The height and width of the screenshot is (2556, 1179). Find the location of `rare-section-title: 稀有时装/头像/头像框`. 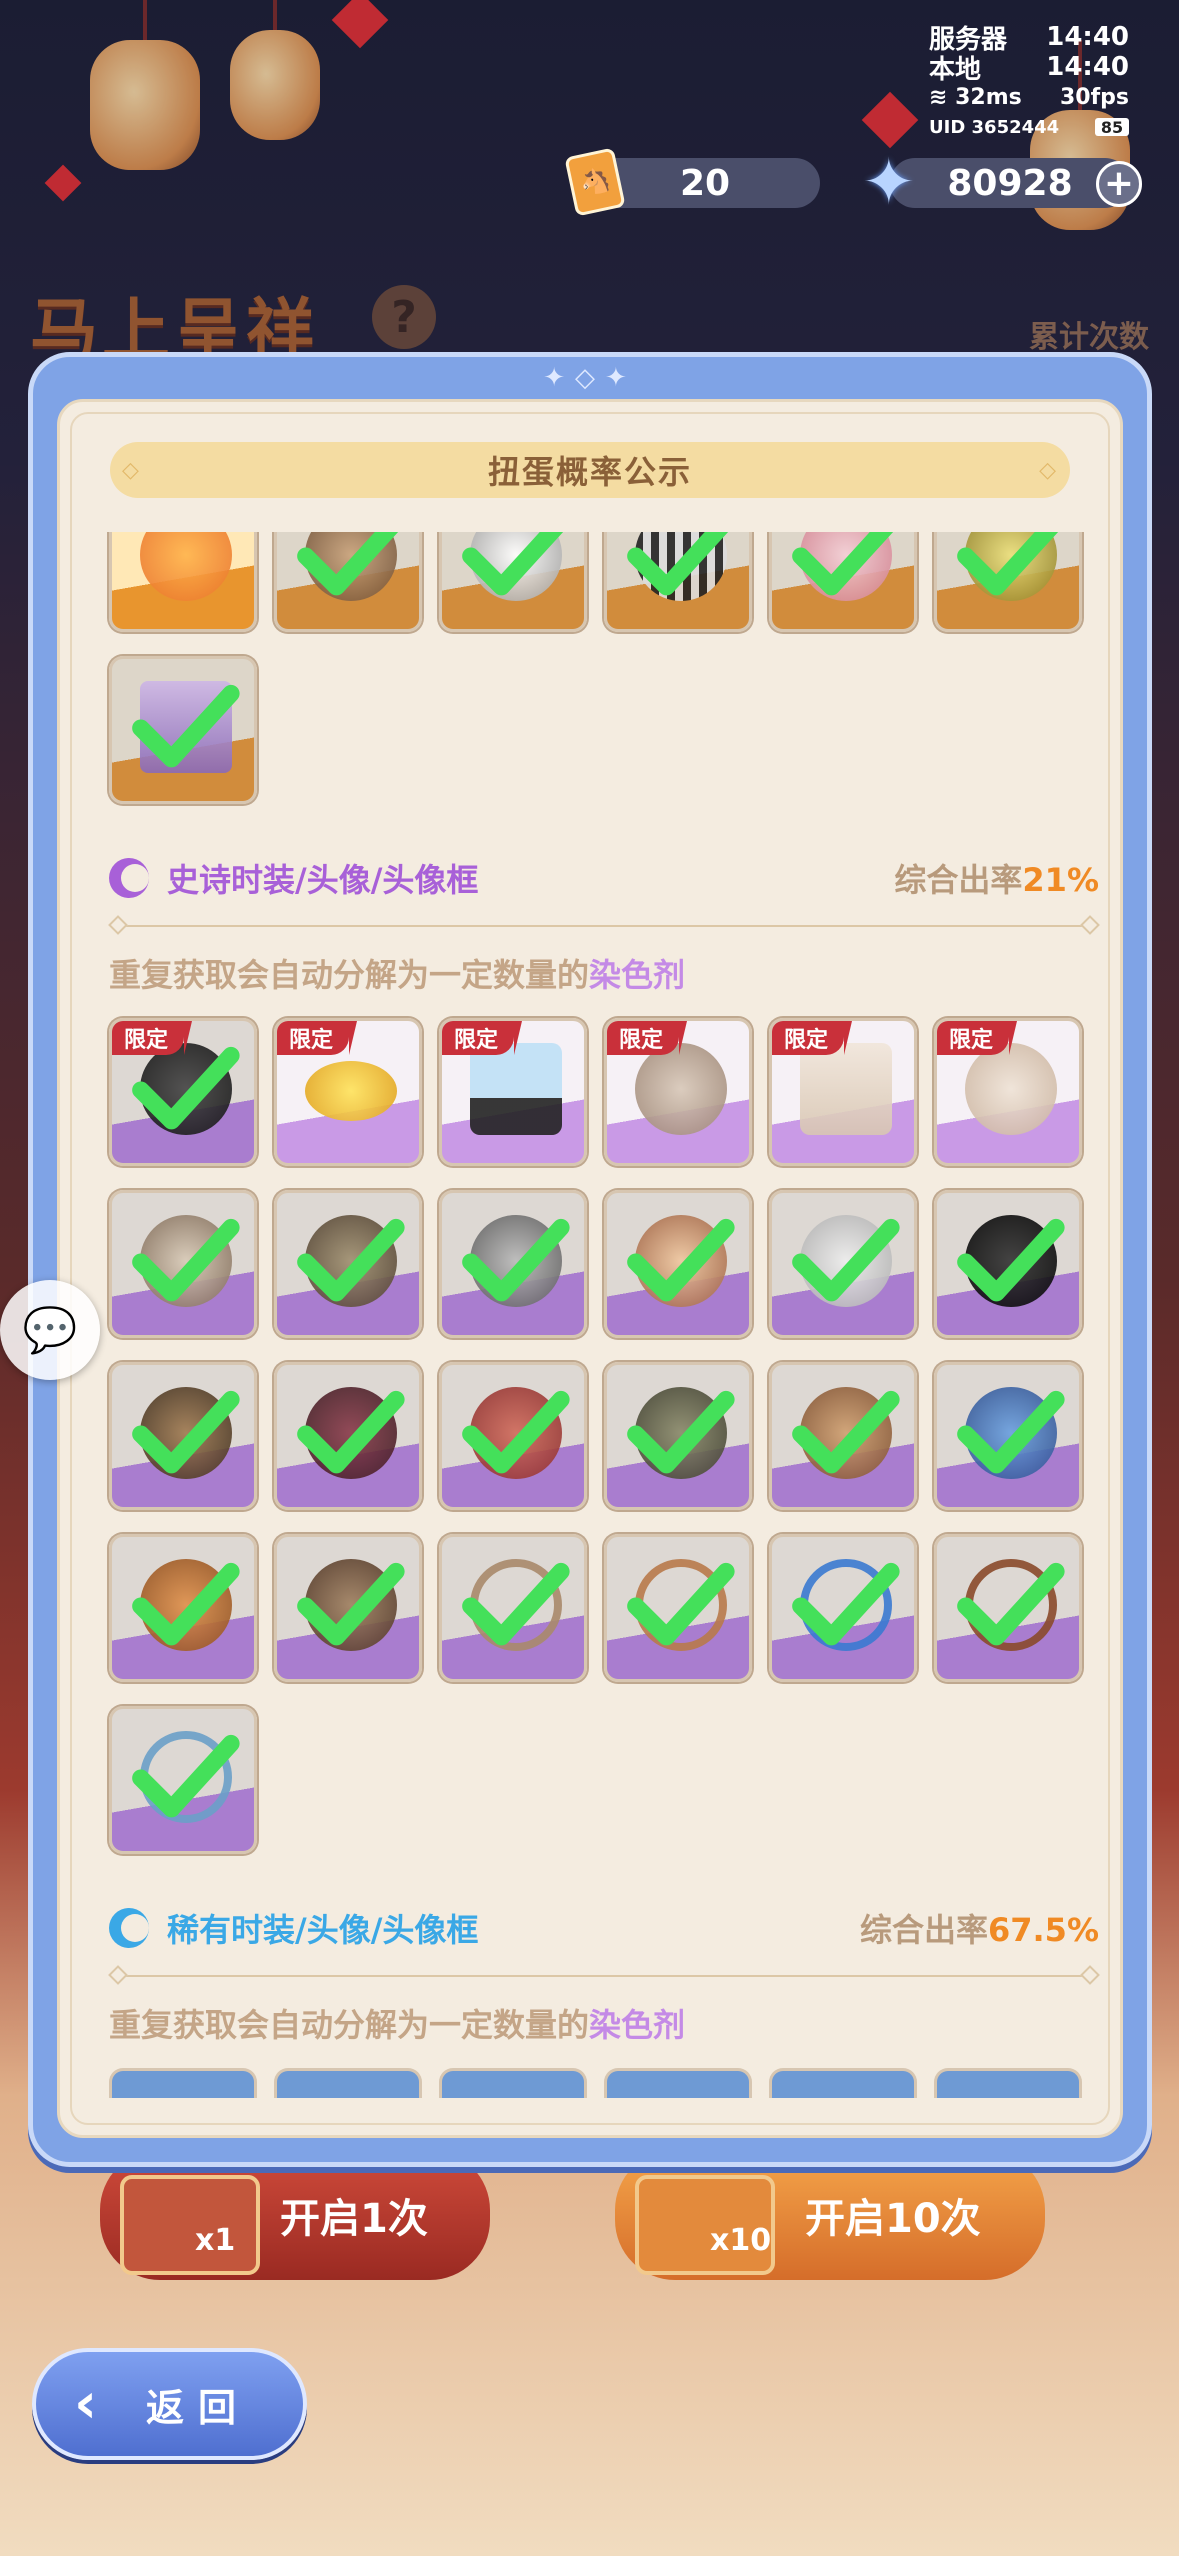

rare-section-title: 稀有时装/头像/头像框 is located at coordinates (323, 1930).